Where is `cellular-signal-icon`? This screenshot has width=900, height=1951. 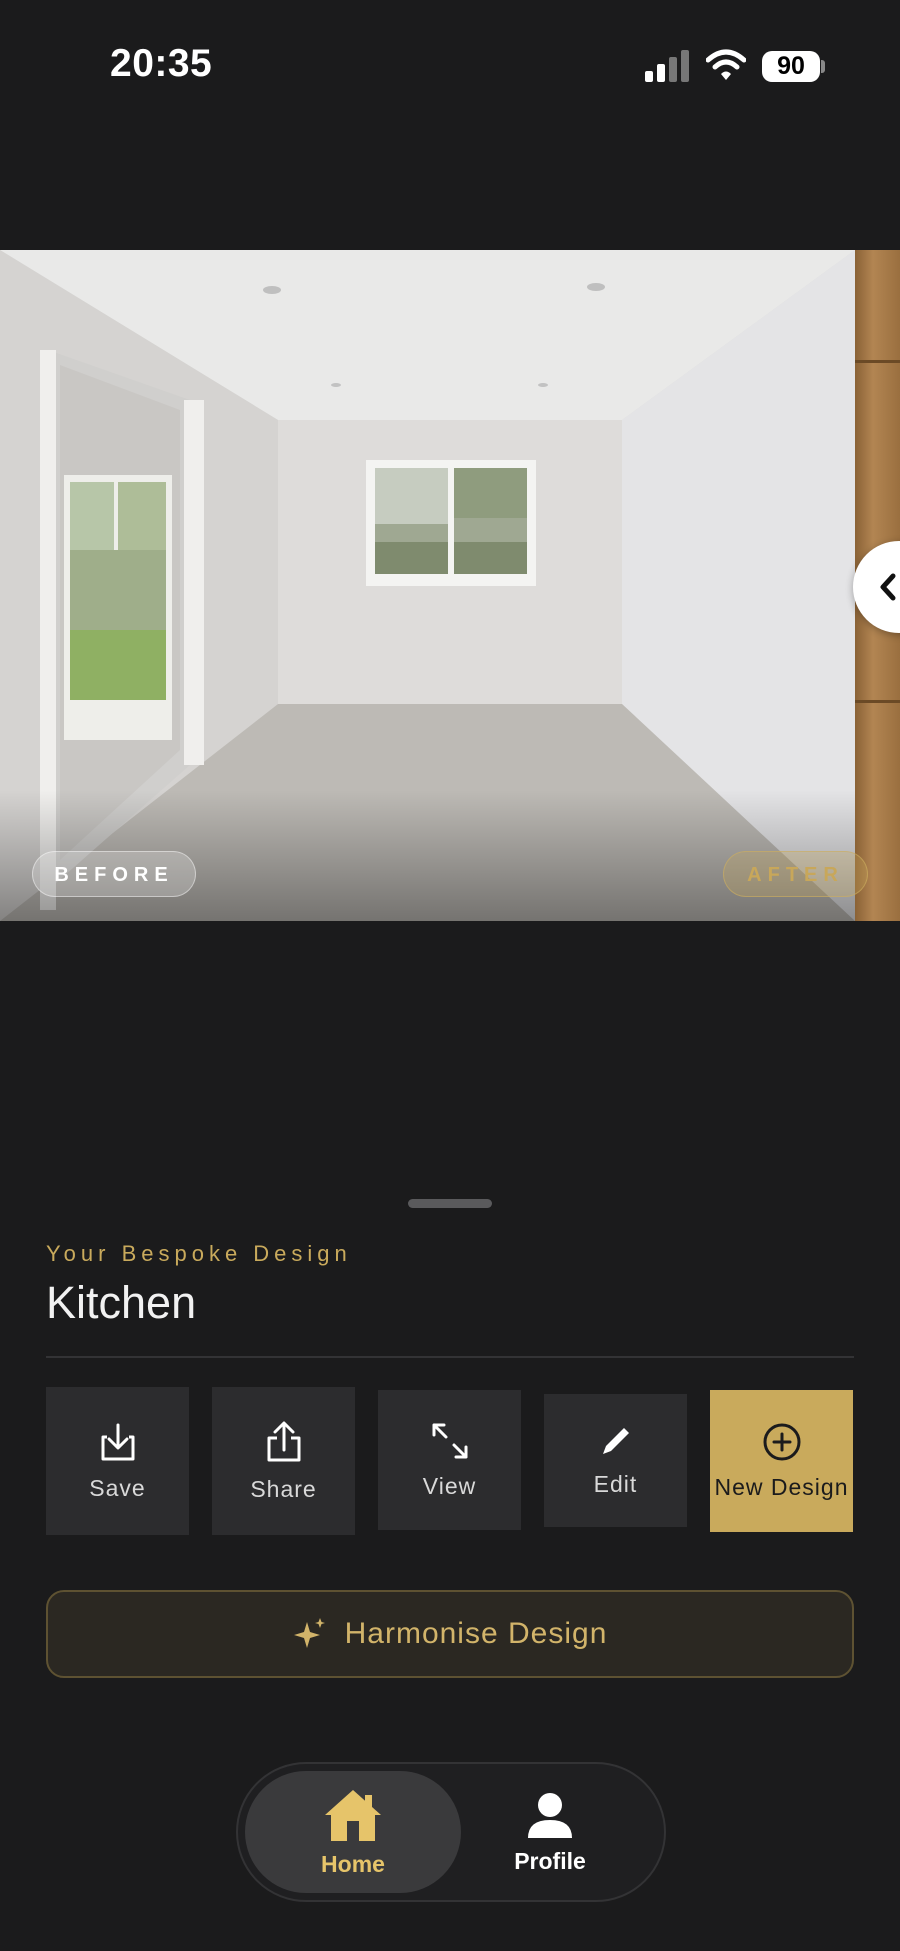
cellular-signal-icon is located at coordinates (668, 66).